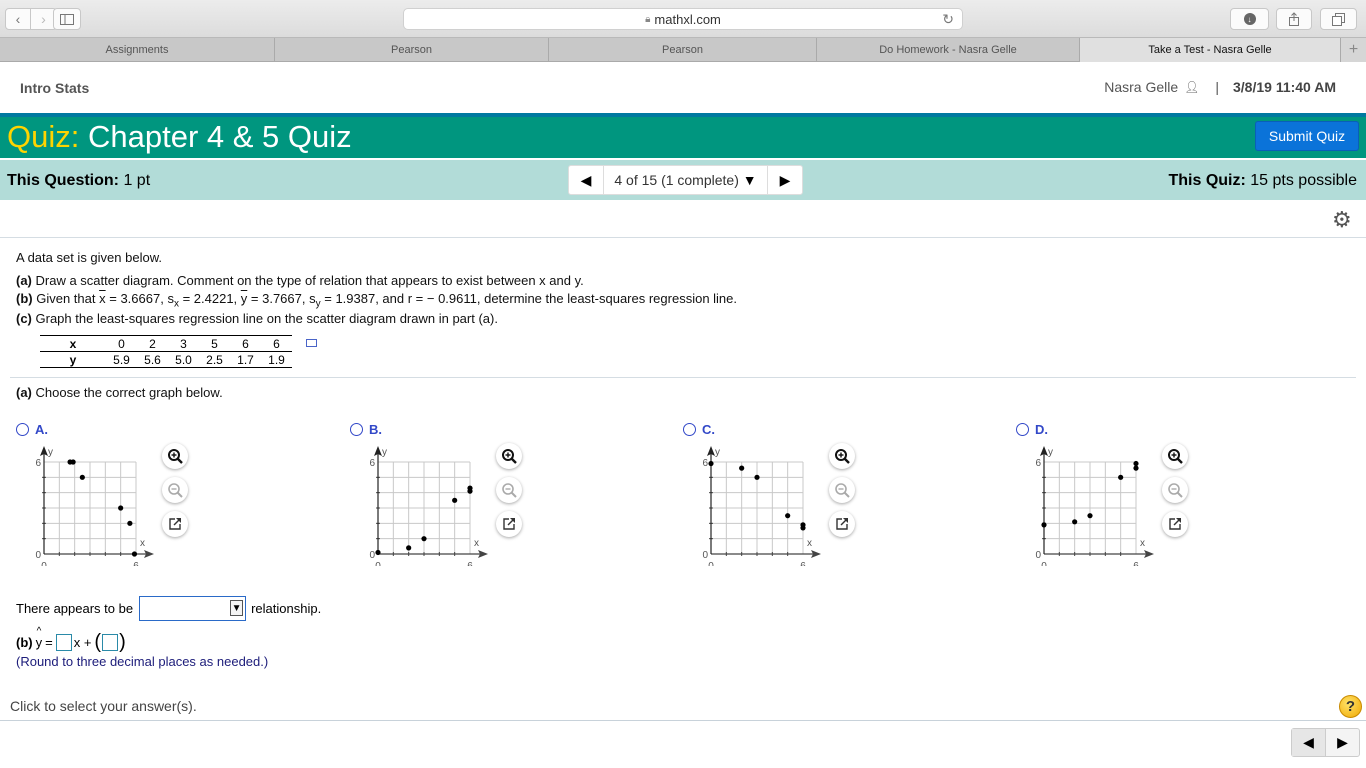  Describe the element at coordinates (1210, 50) in the screenshot. I see `tab-take-a-test: Take a Test - Nasra Gelle` at that location.